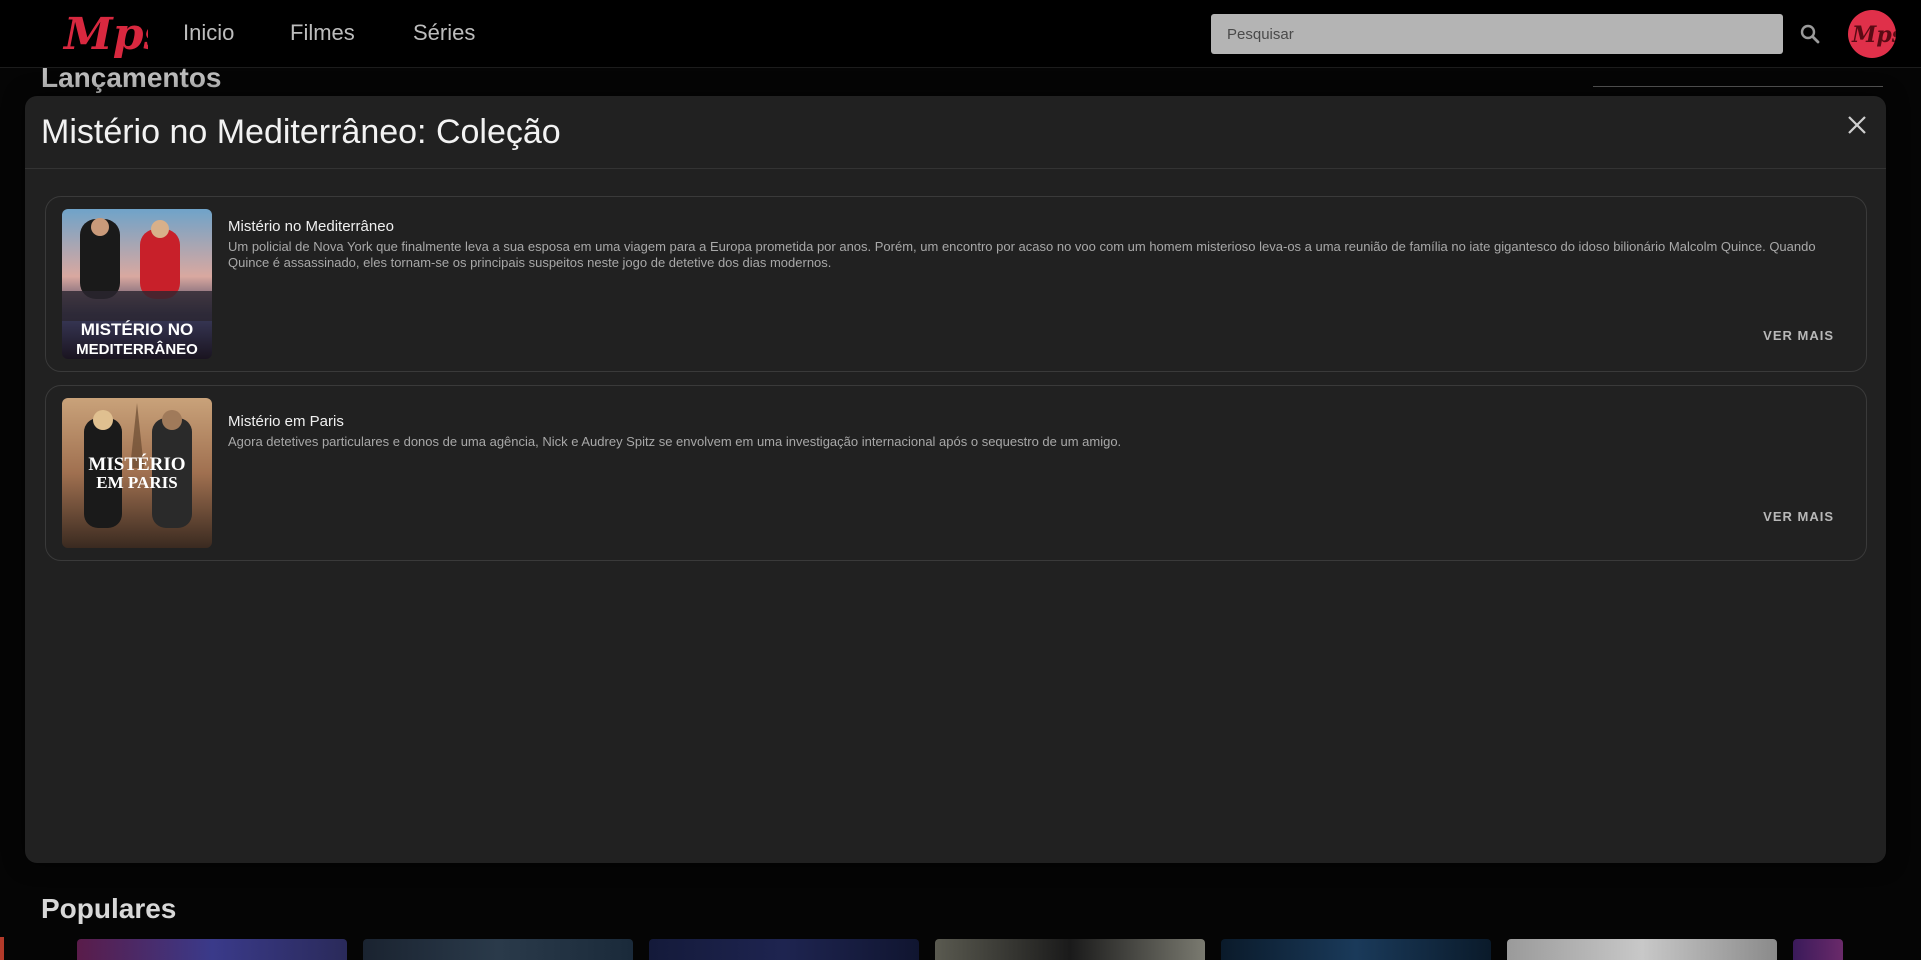 The image size is (1921, 960). Describe the element at coordinates (311, 226) in the screenshot. I see `movie-title: Mistério no Mediterrâneo` at that location.